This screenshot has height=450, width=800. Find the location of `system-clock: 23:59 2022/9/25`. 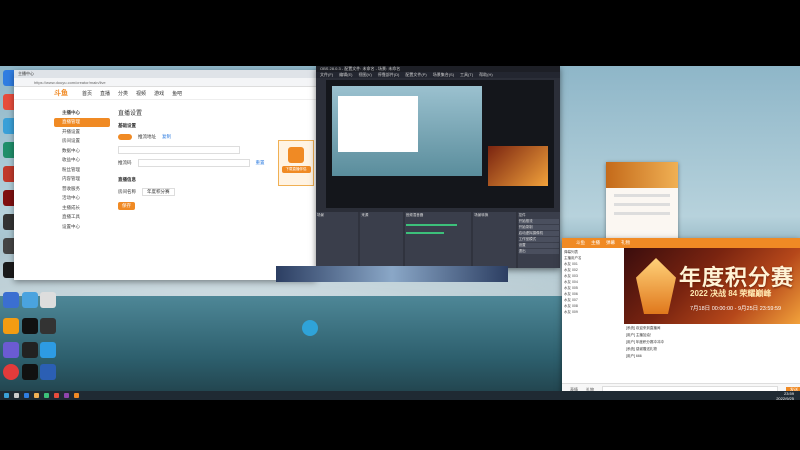

system-clock: 23:59 2022/9/25 is located at coordinates (785, 396).